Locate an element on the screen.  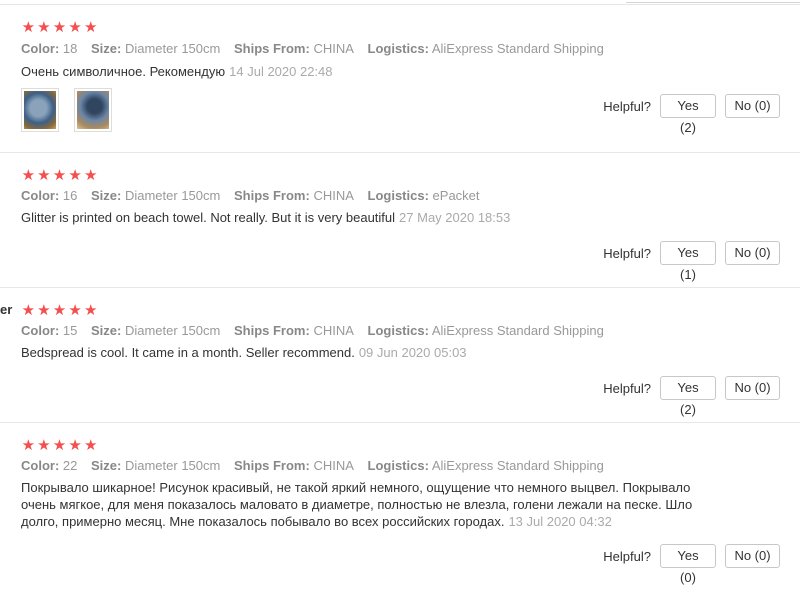
color-value: 16 is located at coordinates (70, 195).